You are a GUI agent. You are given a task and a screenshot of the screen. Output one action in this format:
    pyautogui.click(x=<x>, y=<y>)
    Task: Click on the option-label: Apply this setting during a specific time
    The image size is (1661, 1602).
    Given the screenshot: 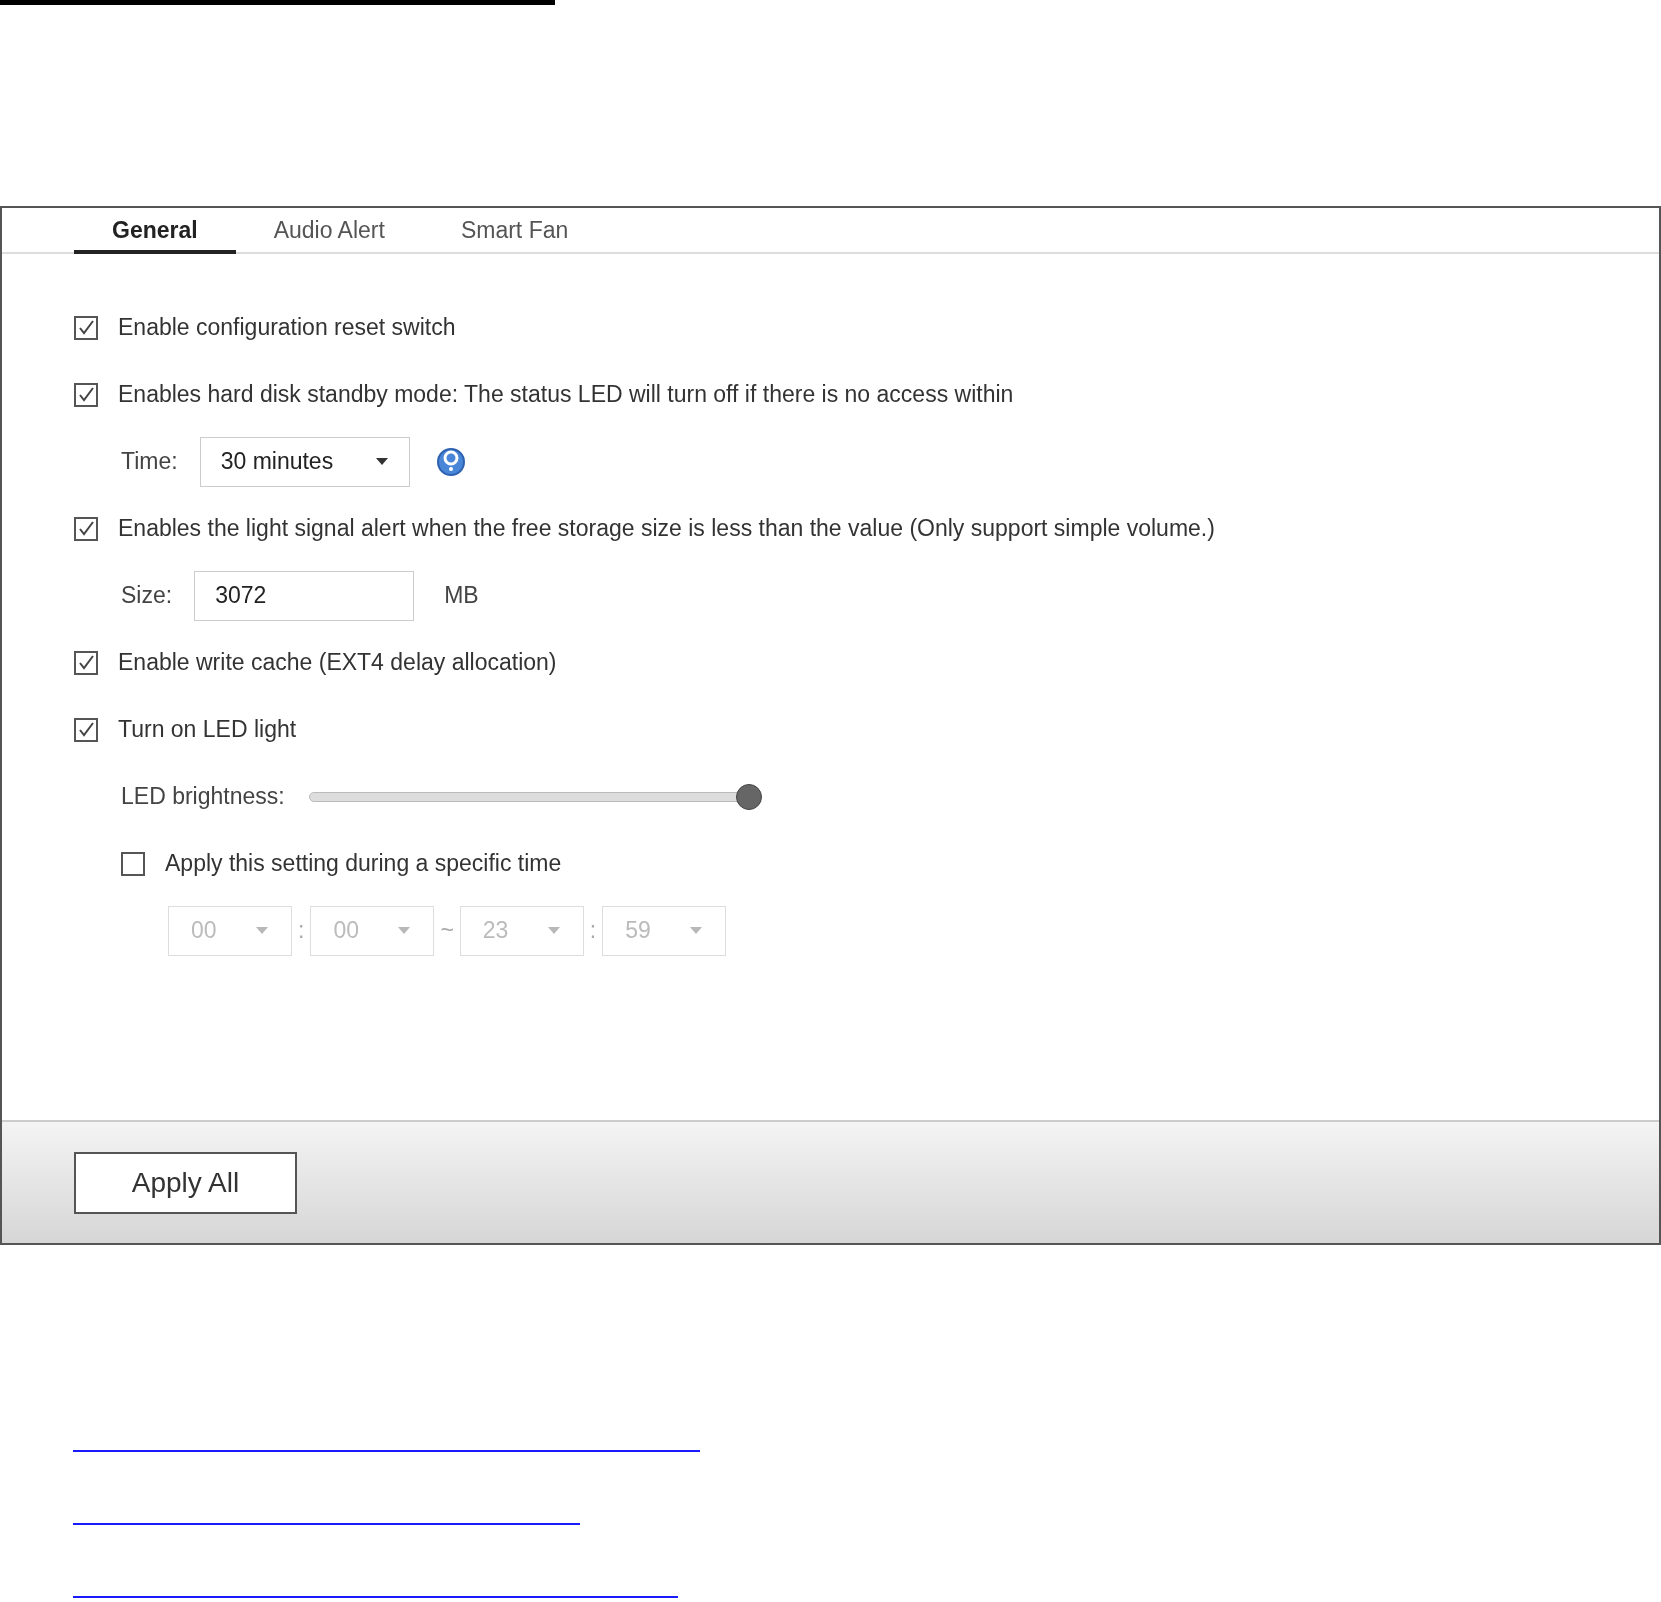 What is the action you would take?
    pyautogui.click(x=363, y=864)
    